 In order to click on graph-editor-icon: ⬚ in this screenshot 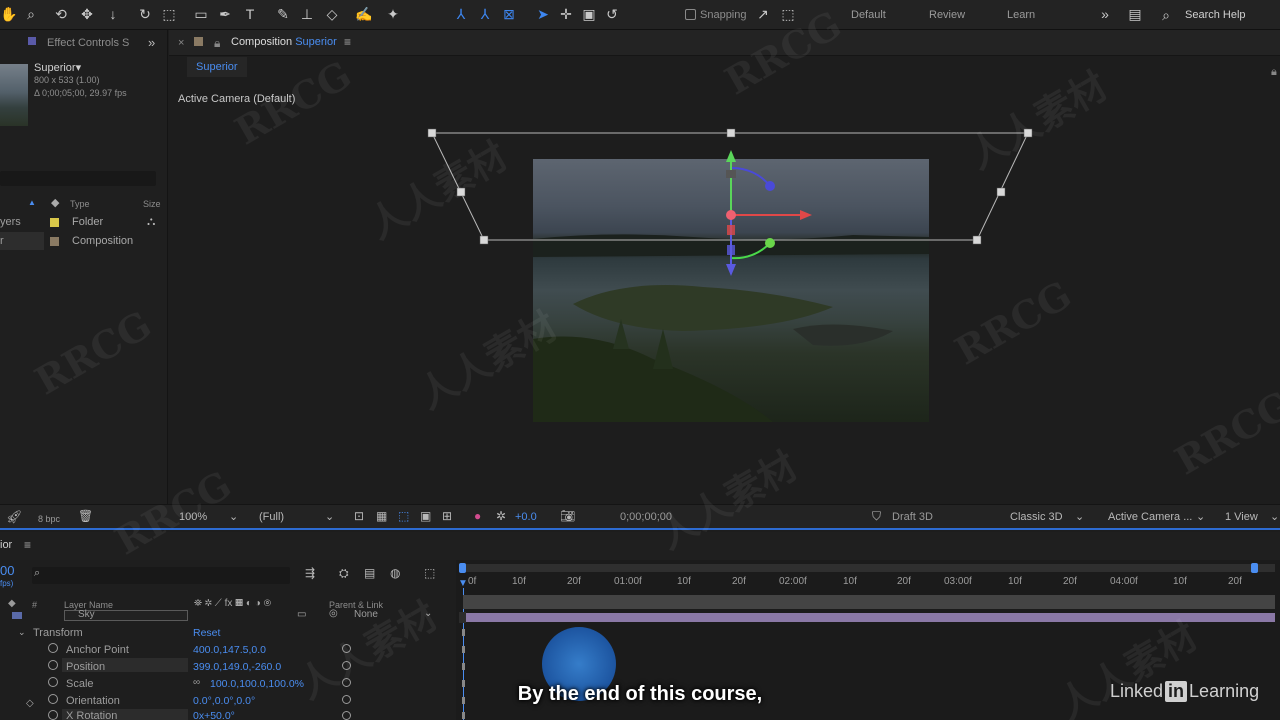, I will do `click(429, 573)`.